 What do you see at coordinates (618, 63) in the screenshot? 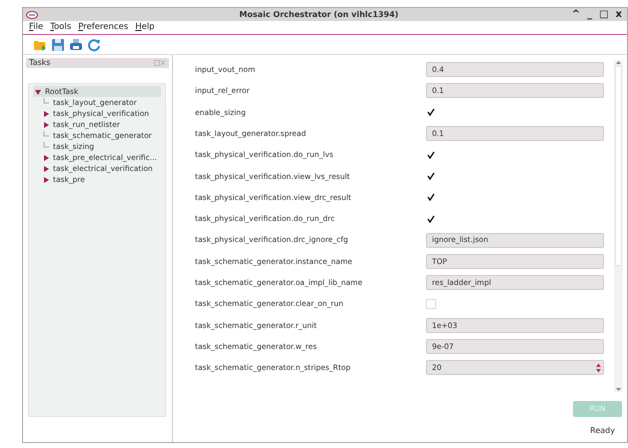
I see `scroll-up-icon` at bounding box center [618, 63].